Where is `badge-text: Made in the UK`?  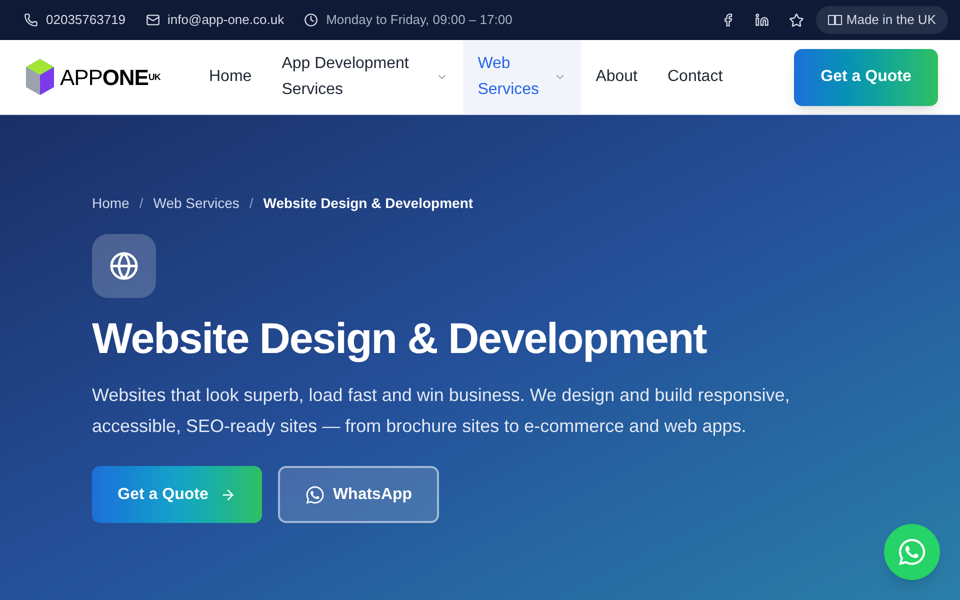 badge-text: Made in the UK is located at coordinates (891, 20).